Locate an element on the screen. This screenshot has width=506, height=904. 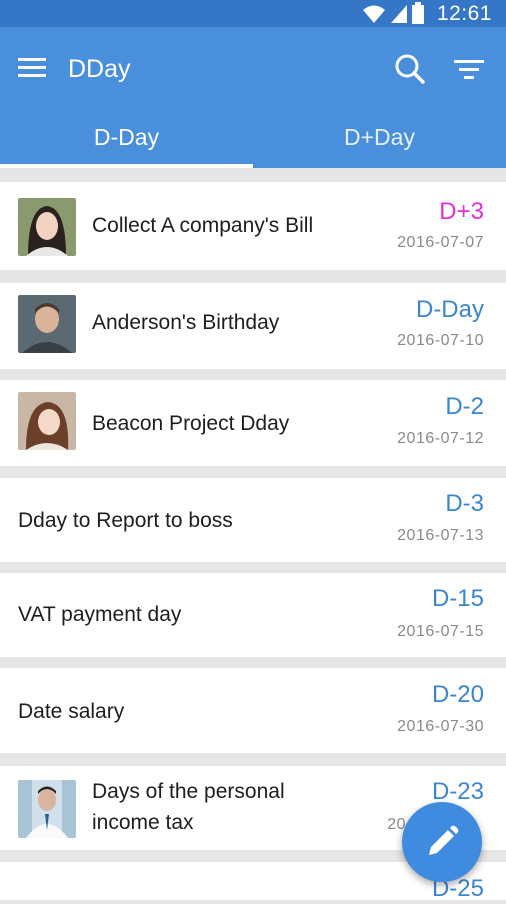
item-title-line1: Days of the personal is located at coordinates (188, 791).